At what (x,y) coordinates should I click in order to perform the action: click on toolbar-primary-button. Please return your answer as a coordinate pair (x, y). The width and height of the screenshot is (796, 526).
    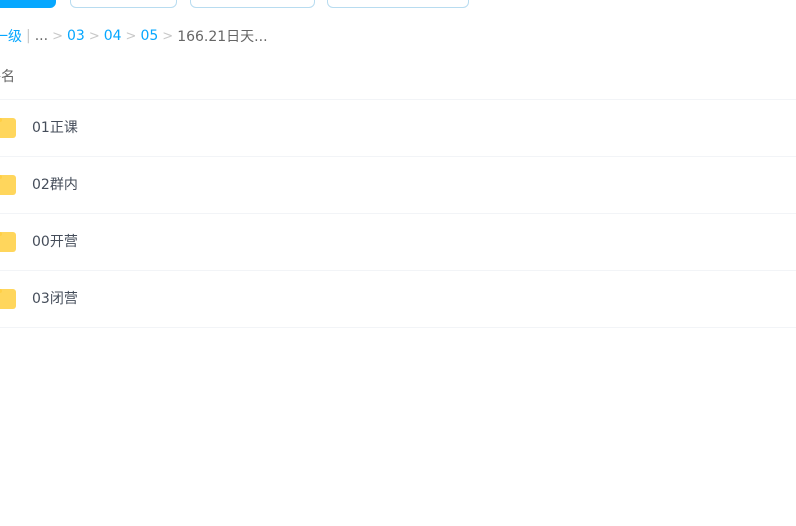
    Looking at the image, I should click on (28, 4).